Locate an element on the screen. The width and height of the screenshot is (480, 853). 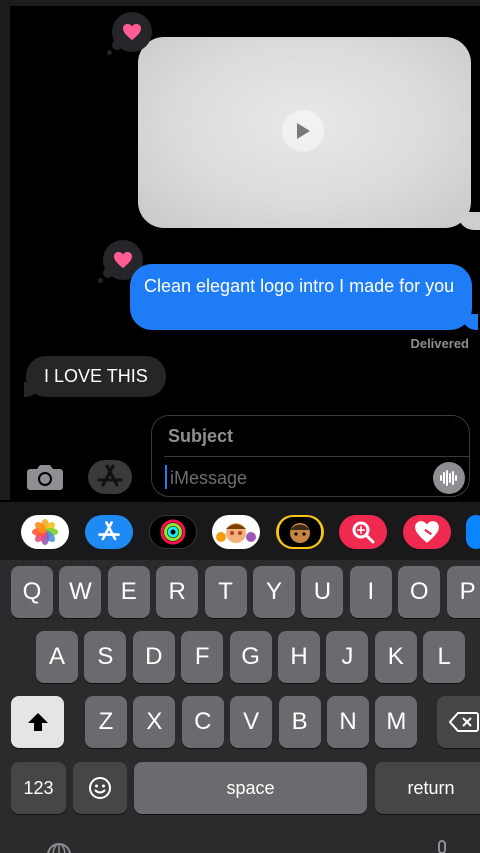
waveform-icon is located at coordinates (448, 478).